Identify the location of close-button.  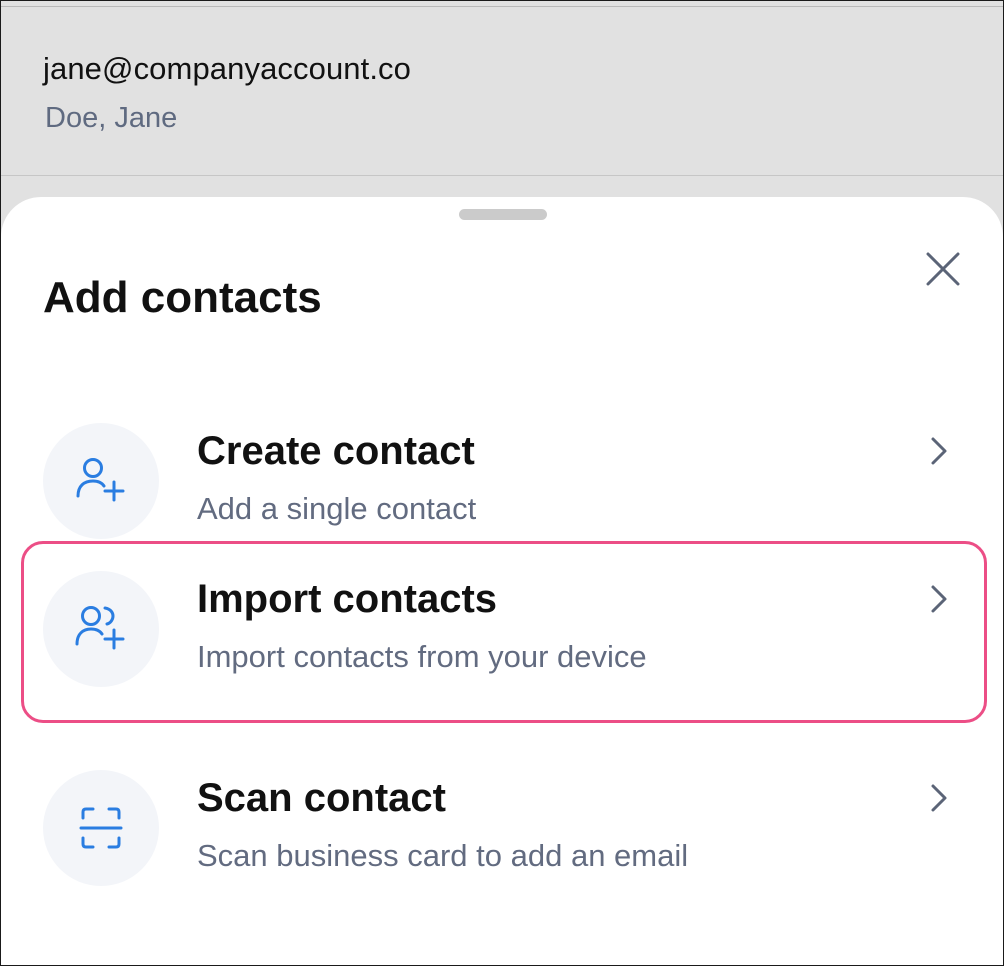
(943, 269).